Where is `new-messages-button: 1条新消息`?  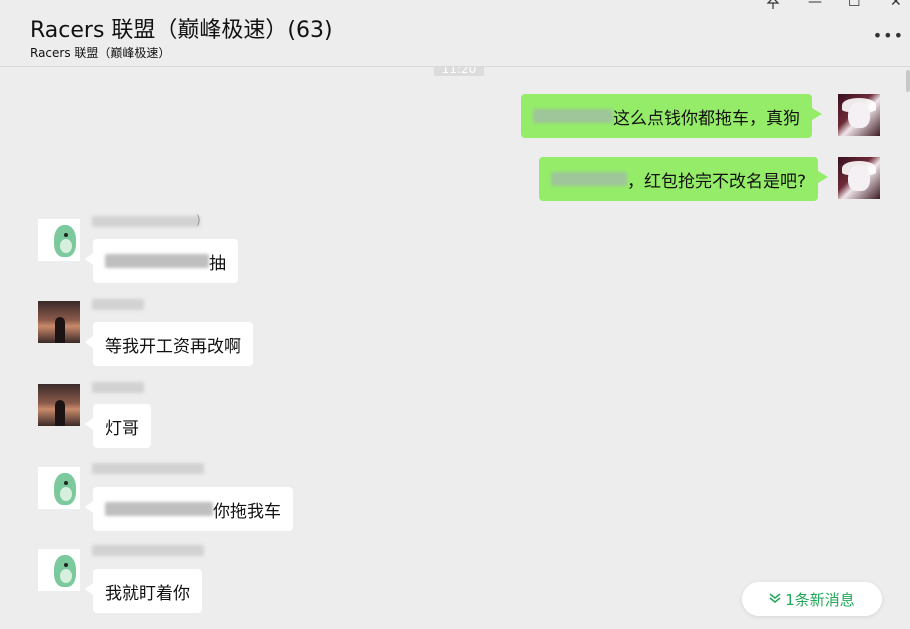 new-messages-button: 1条新消息 is located at coordinates (812, 599).